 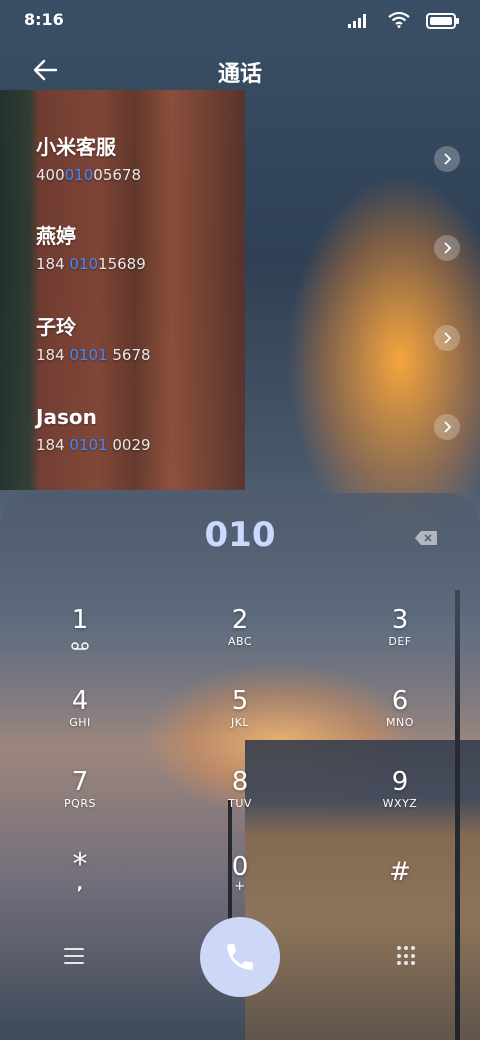 I want to click on contact-number: 184 0101 5678, so click(x=93, y=355).